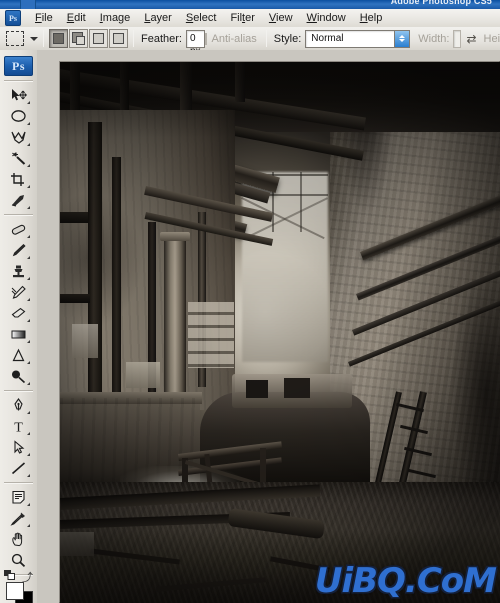  I want to click on menu-item-view: View, so click(281, 18).